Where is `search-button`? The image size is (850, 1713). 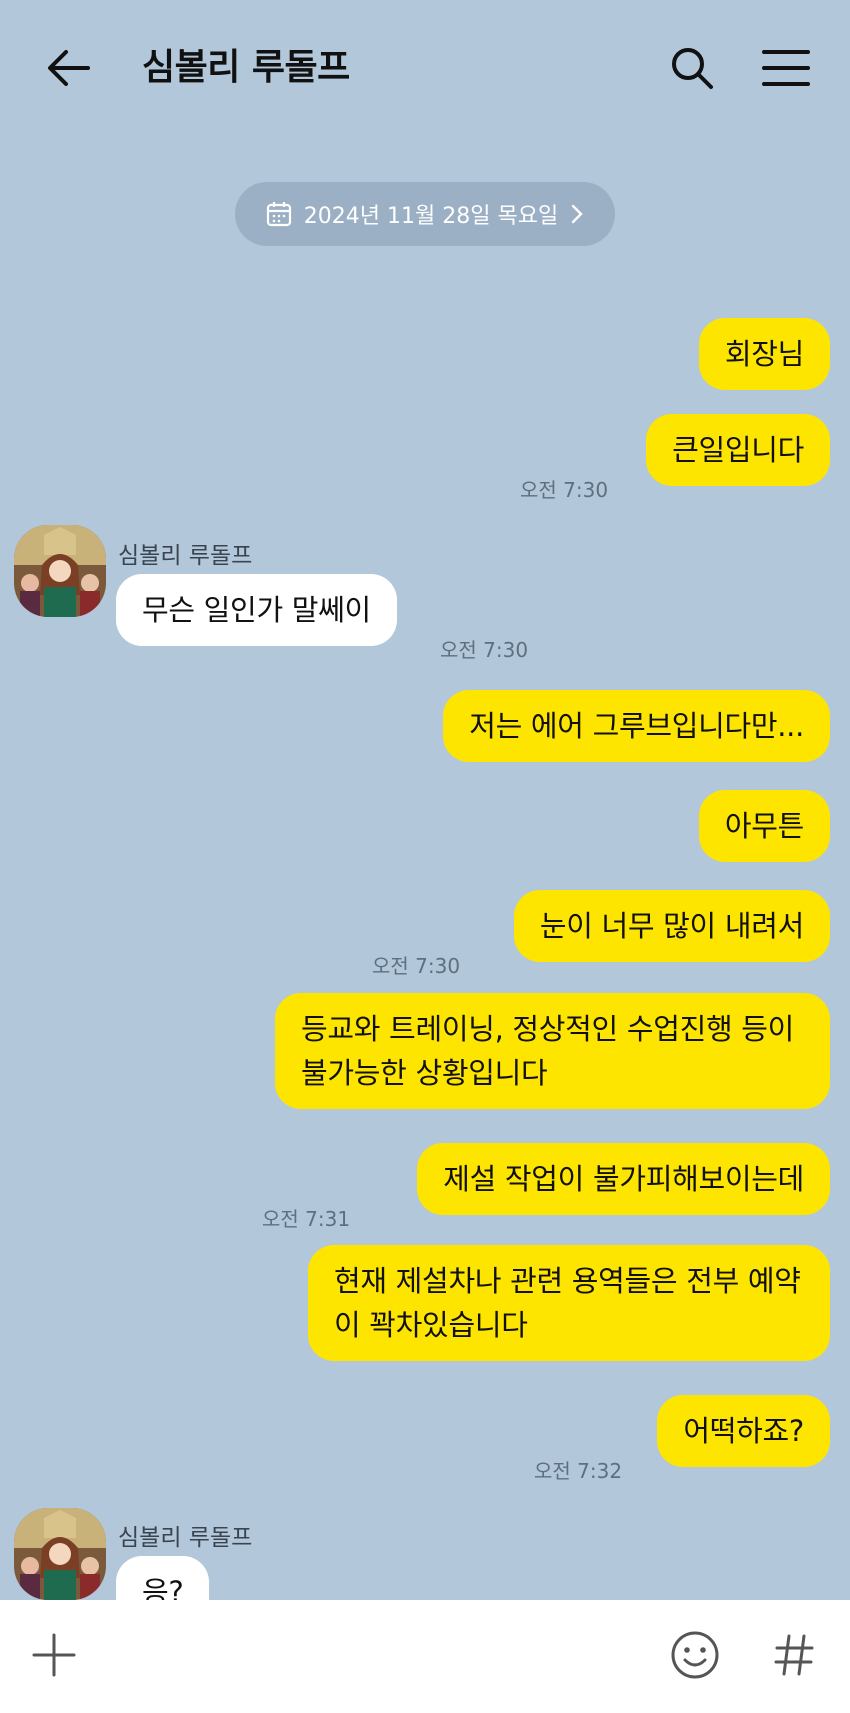
search-button is located at coordinates (692, 68).